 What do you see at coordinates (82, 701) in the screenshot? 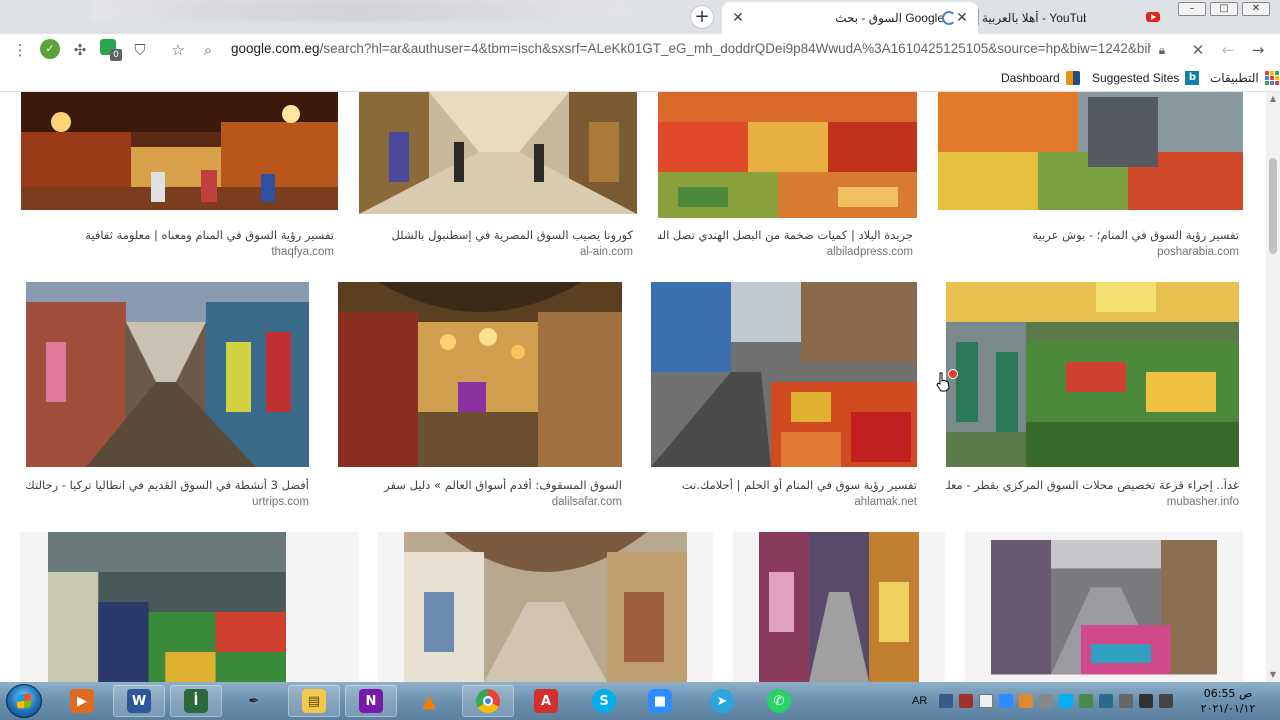
I see `taskbar-media-player: ▶` at bounding box center [82, 701].